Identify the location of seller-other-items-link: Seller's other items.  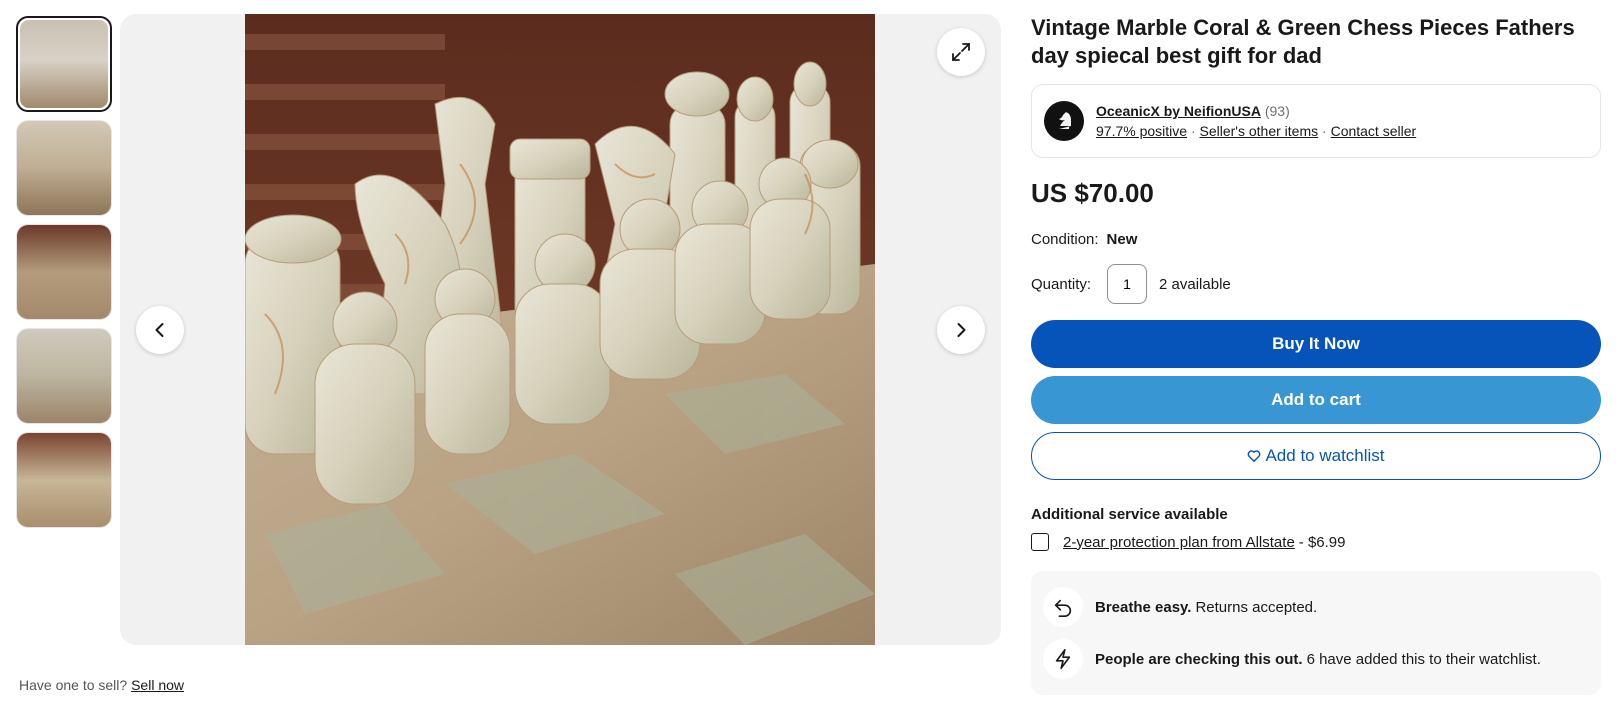
(1259, 131).